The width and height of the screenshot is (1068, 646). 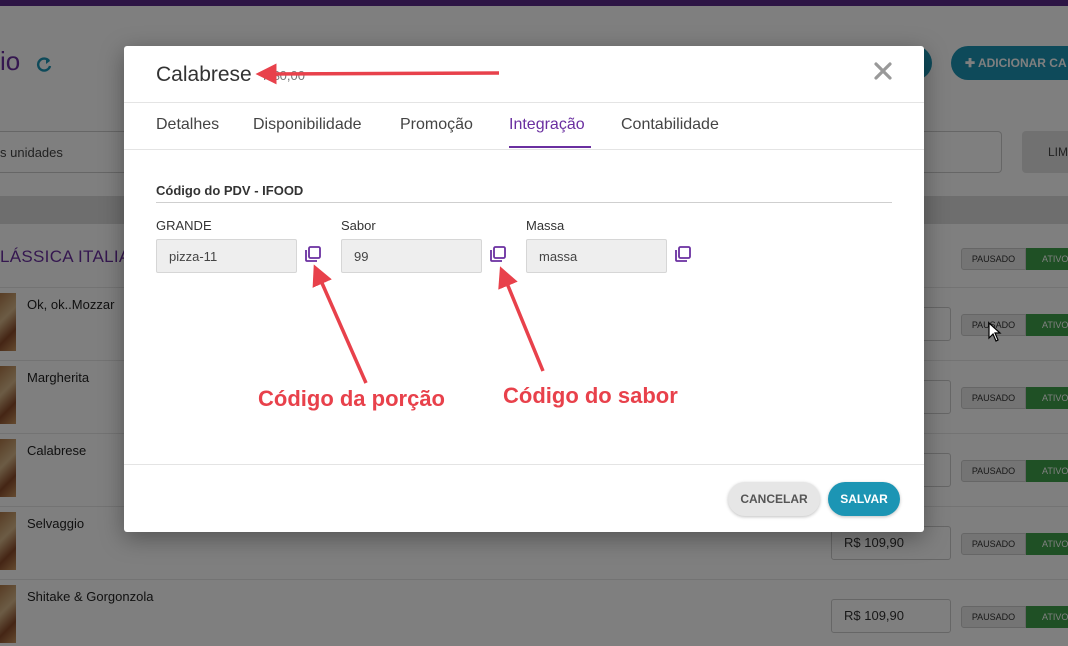 What do you see at coordinates (864, 499) in the screenshot?
I see `save-button: SALVAR` at bounding box center [864, 499].